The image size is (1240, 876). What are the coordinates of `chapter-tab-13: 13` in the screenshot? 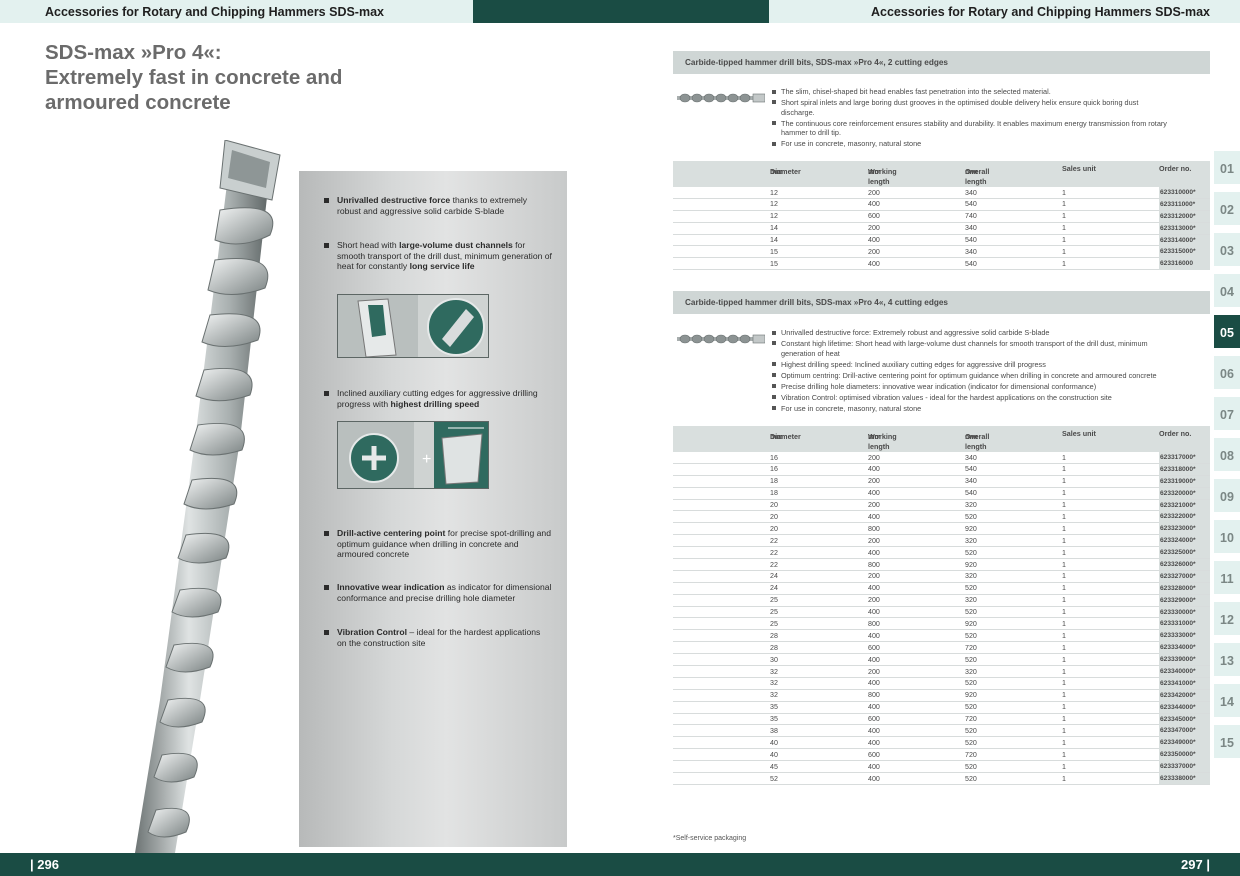 It's located at (1227, 661).